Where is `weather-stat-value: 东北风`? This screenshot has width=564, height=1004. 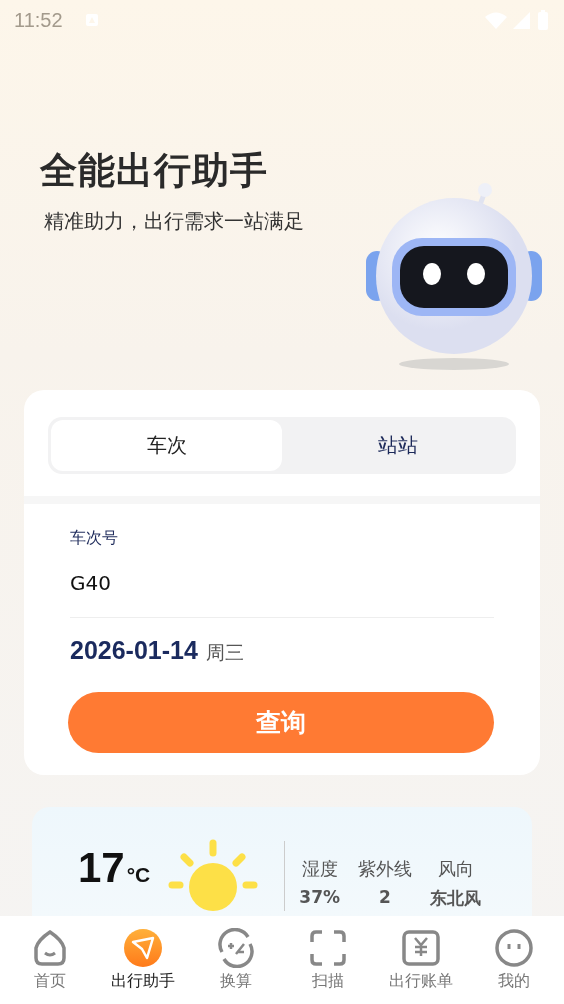
weather-stat-value: 东北风 is located at coordinates (455, 898).